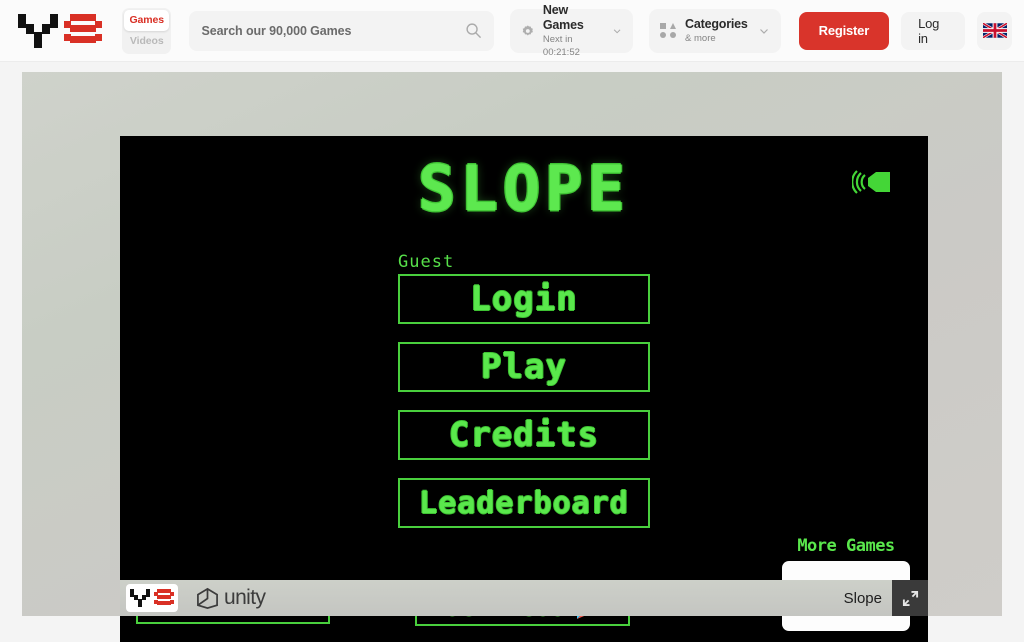 The width and height of the screenshot is (1024, 642). What do you see at coordinates (528, 30) in the screenshot?
I see `gear-icon` at bounding box center [528, 30].